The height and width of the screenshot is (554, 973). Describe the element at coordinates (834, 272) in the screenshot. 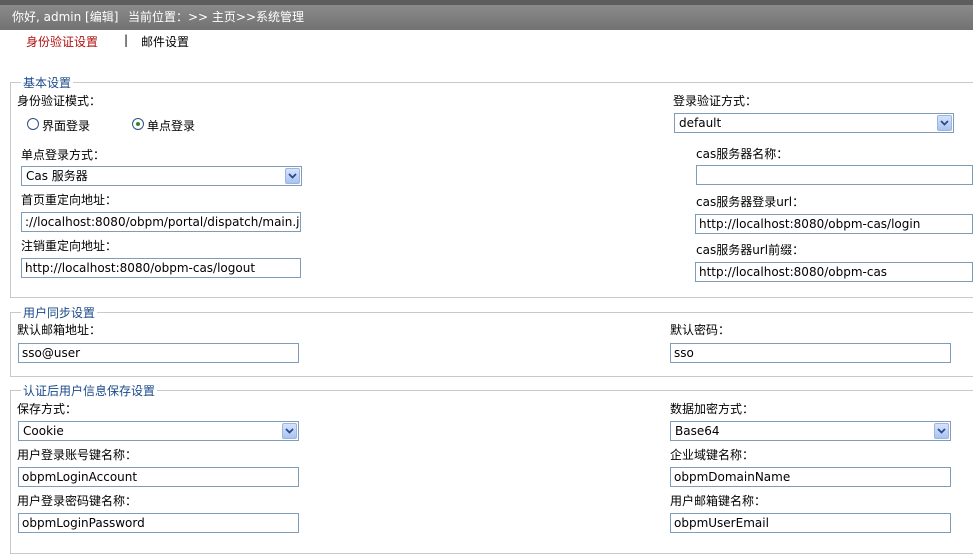

I see `cas-url-prefix-input: http://localhost:8080/obpm-cas` at that location.